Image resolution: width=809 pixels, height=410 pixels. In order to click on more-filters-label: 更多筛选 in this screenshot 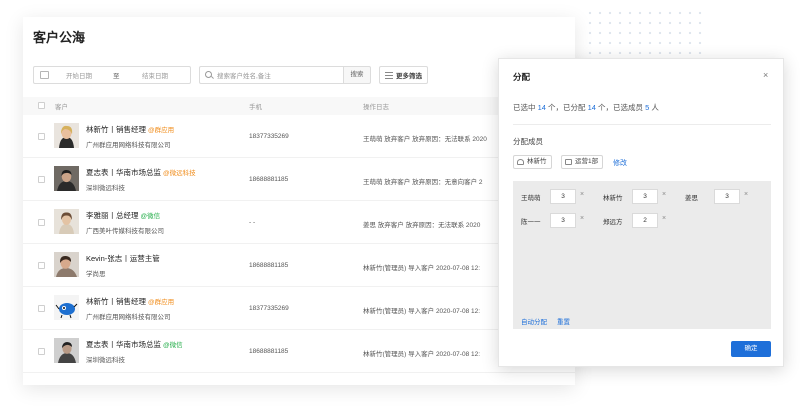, I will do `click(409, 76)`.